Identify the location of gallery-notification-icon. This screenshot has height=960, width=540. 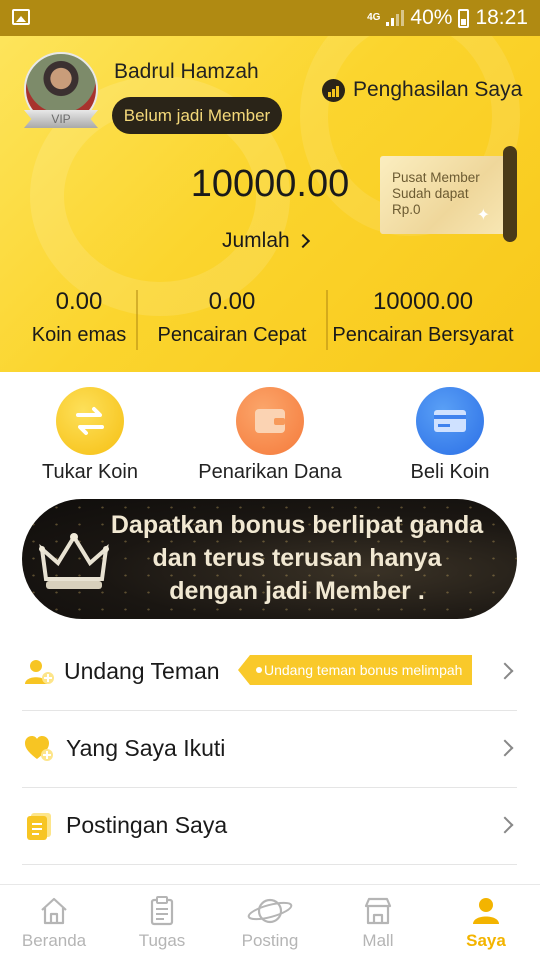
(21, 17).